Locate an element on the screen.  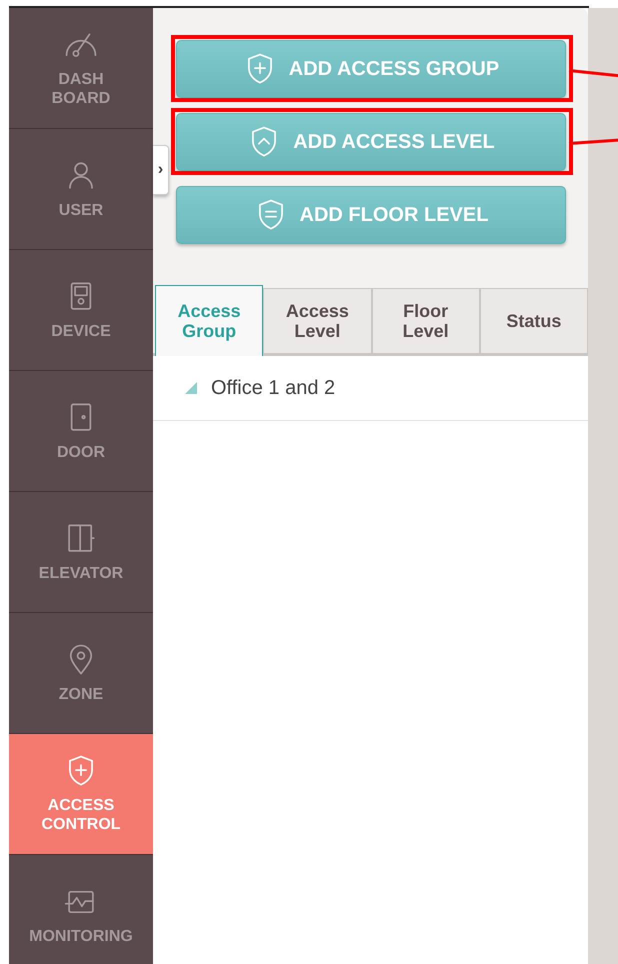
add-button: ADD FLOOR LEVEL is located at coordinates (371, 215).